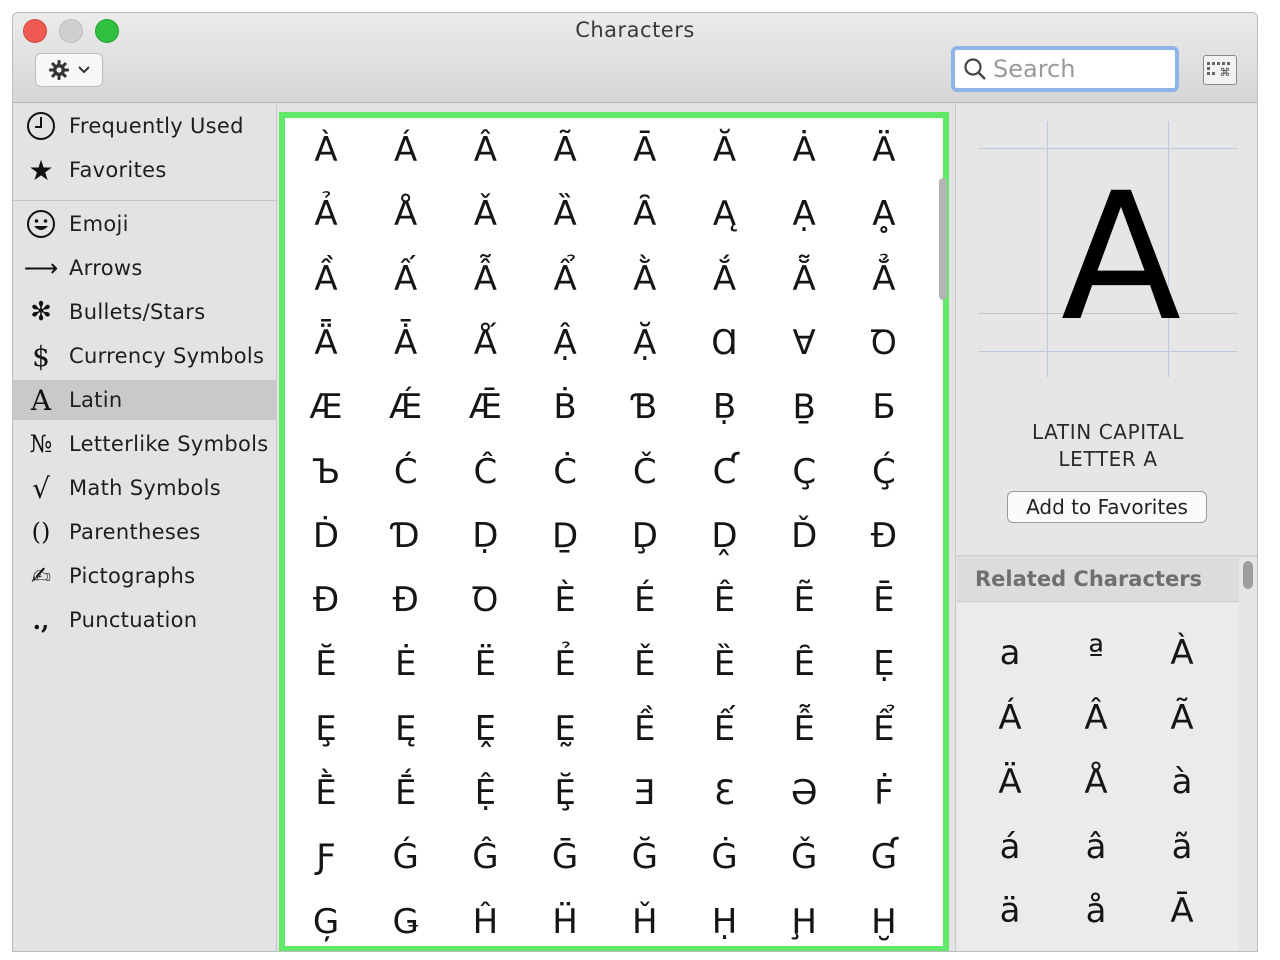 The width and height of the screenshot is (1280, 960). I want to click on character-cell: Ả, so click(326, 214).